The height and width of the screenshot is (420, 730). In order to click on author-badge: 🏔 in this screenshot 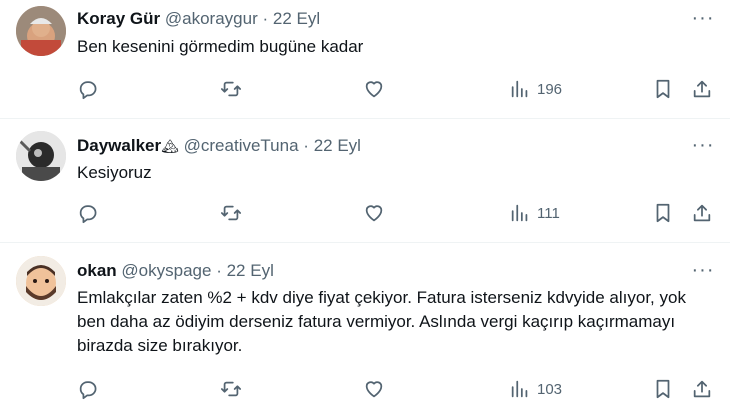, I will do `click(170, 146)`.